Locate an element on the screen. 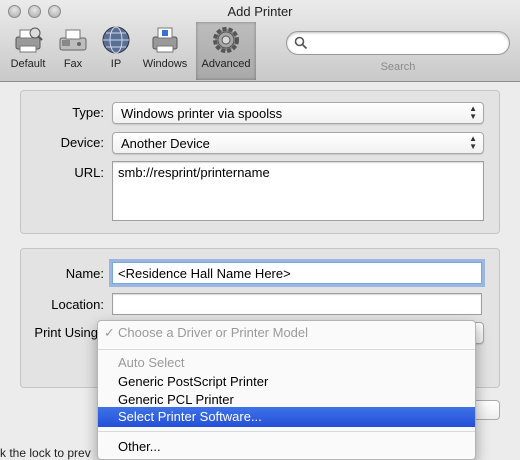 Image resolution: width=520 pixels, height=460 pixels. type-label: Type: is located at coordinates (88, 112).